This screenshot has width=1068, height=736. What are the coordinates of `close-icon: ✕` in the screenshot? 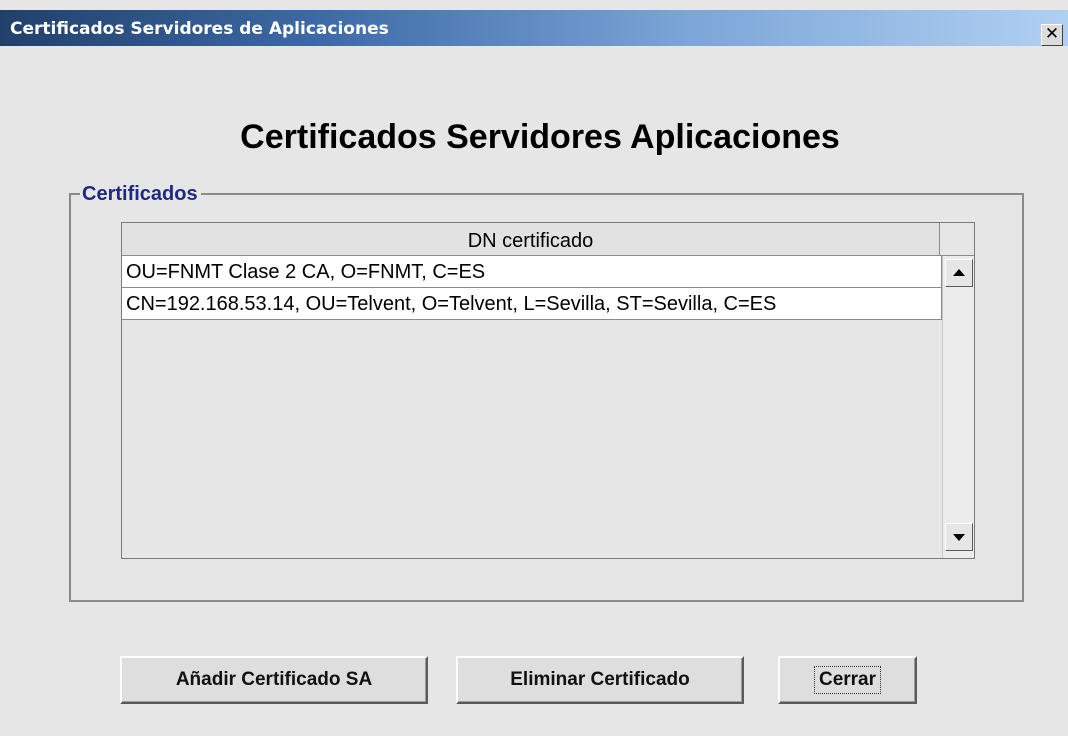 It's located at (1052, 34).